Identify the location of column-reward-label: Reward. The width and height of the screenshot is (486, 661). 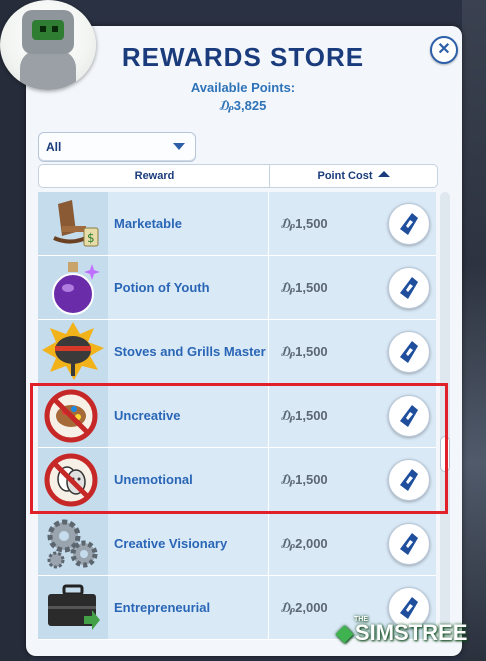
(154, 176).